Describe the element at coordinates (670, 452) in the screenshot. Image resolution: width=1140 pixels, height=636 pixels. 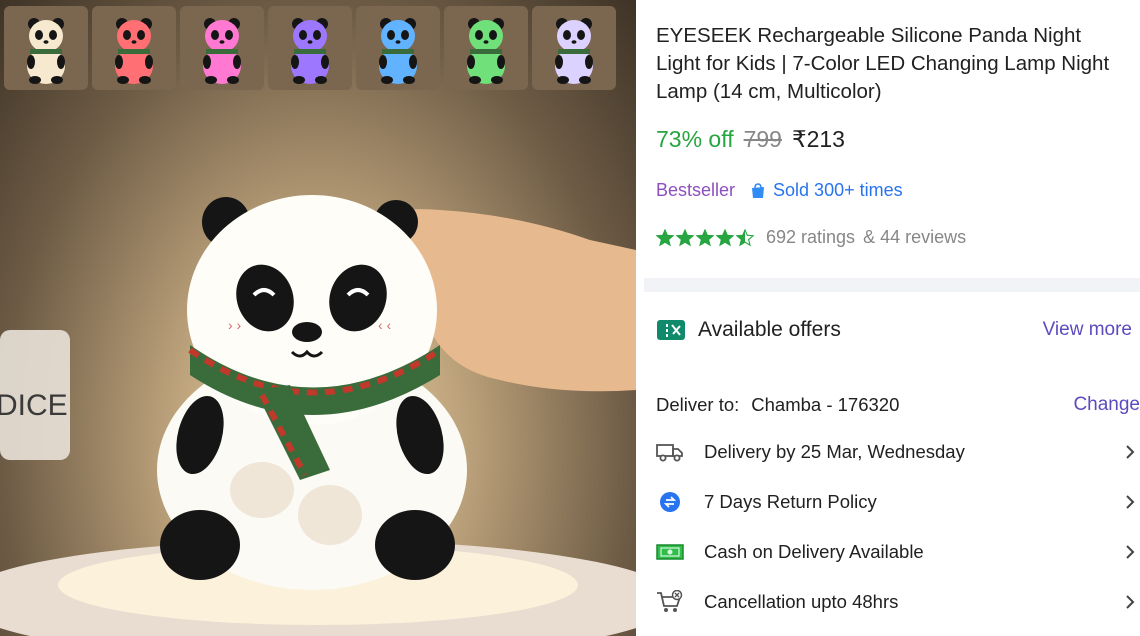
I see `truck-icon` at that location.